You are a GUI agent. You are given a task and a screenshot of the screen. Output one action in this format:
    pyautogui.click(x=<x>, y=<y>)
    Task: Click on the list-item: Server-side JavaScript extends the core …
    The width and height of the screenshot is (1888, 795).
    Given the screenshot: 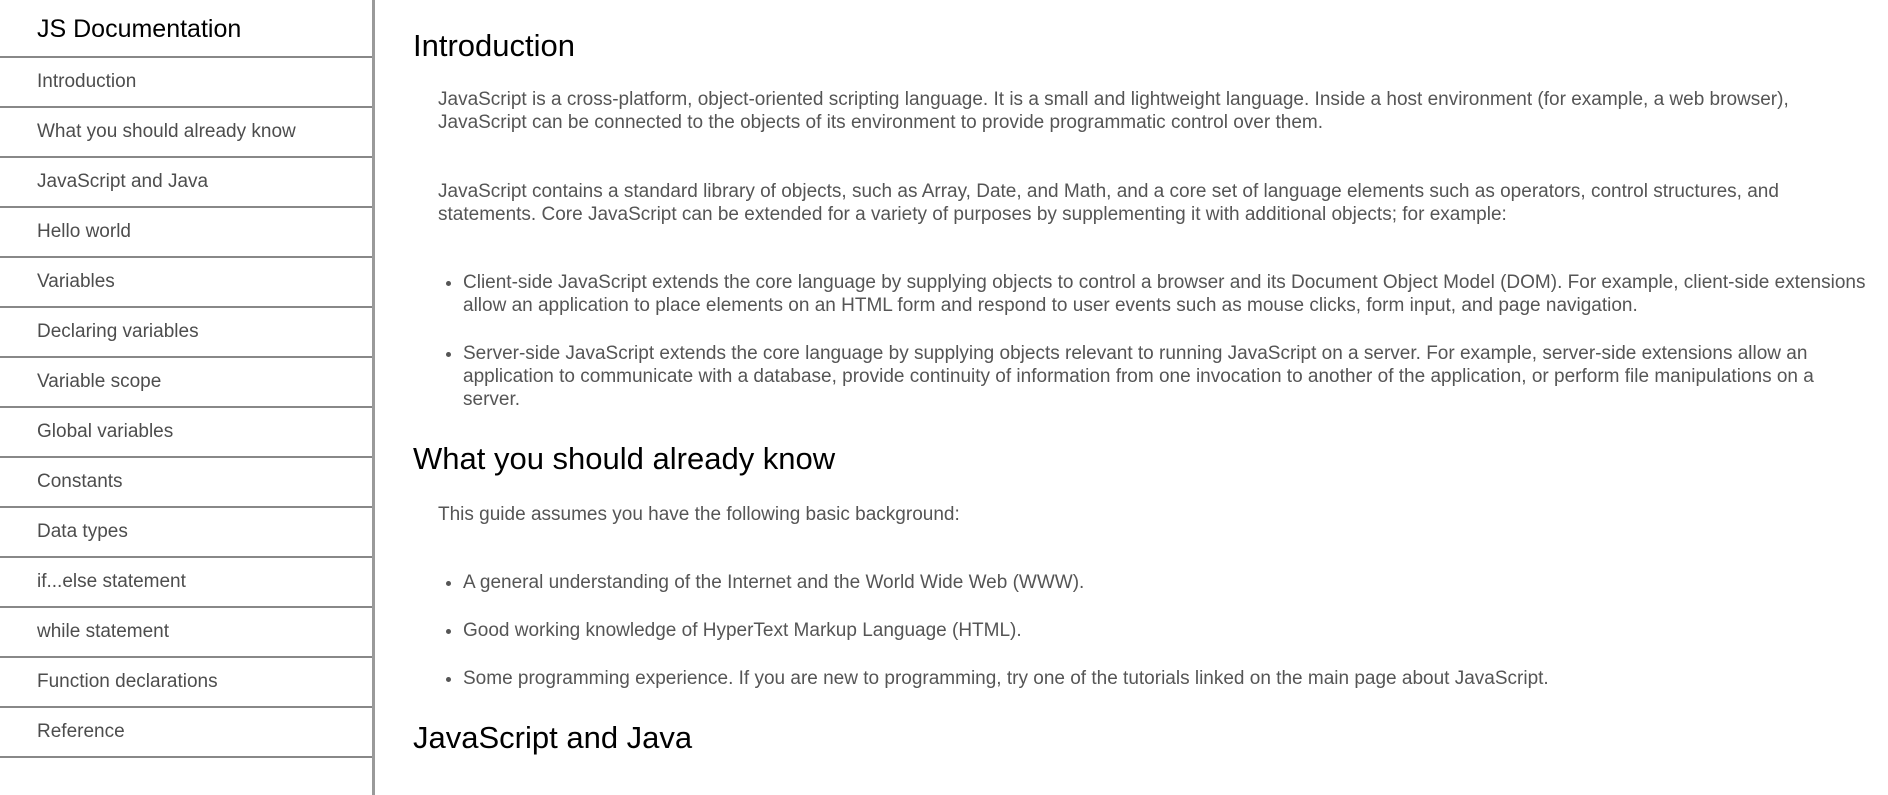 What is the action you would take?
    pyautogui.click(x=1169, y=376)
    